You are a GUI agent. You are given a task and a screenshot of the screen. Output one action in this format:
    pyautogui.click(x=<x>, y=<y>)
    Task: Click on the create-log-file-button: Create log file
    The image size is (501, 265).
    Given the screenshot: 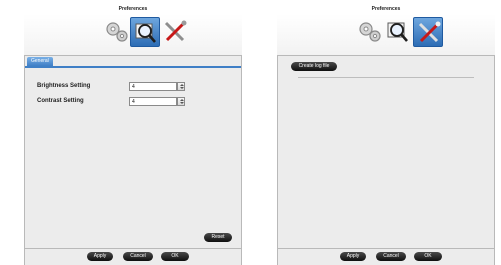 What is the action you would take?
    pyautogui.click(x=314, y=66)
    